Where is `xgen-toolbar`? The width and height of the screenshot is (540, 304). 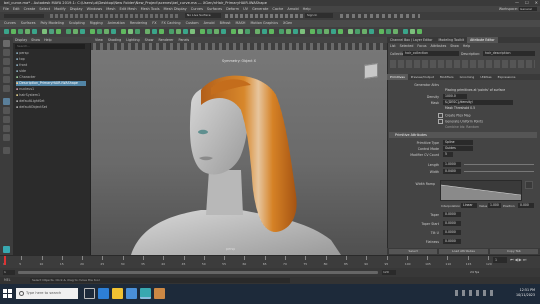 xgen-toolbar is located at coordinates (462, 64).